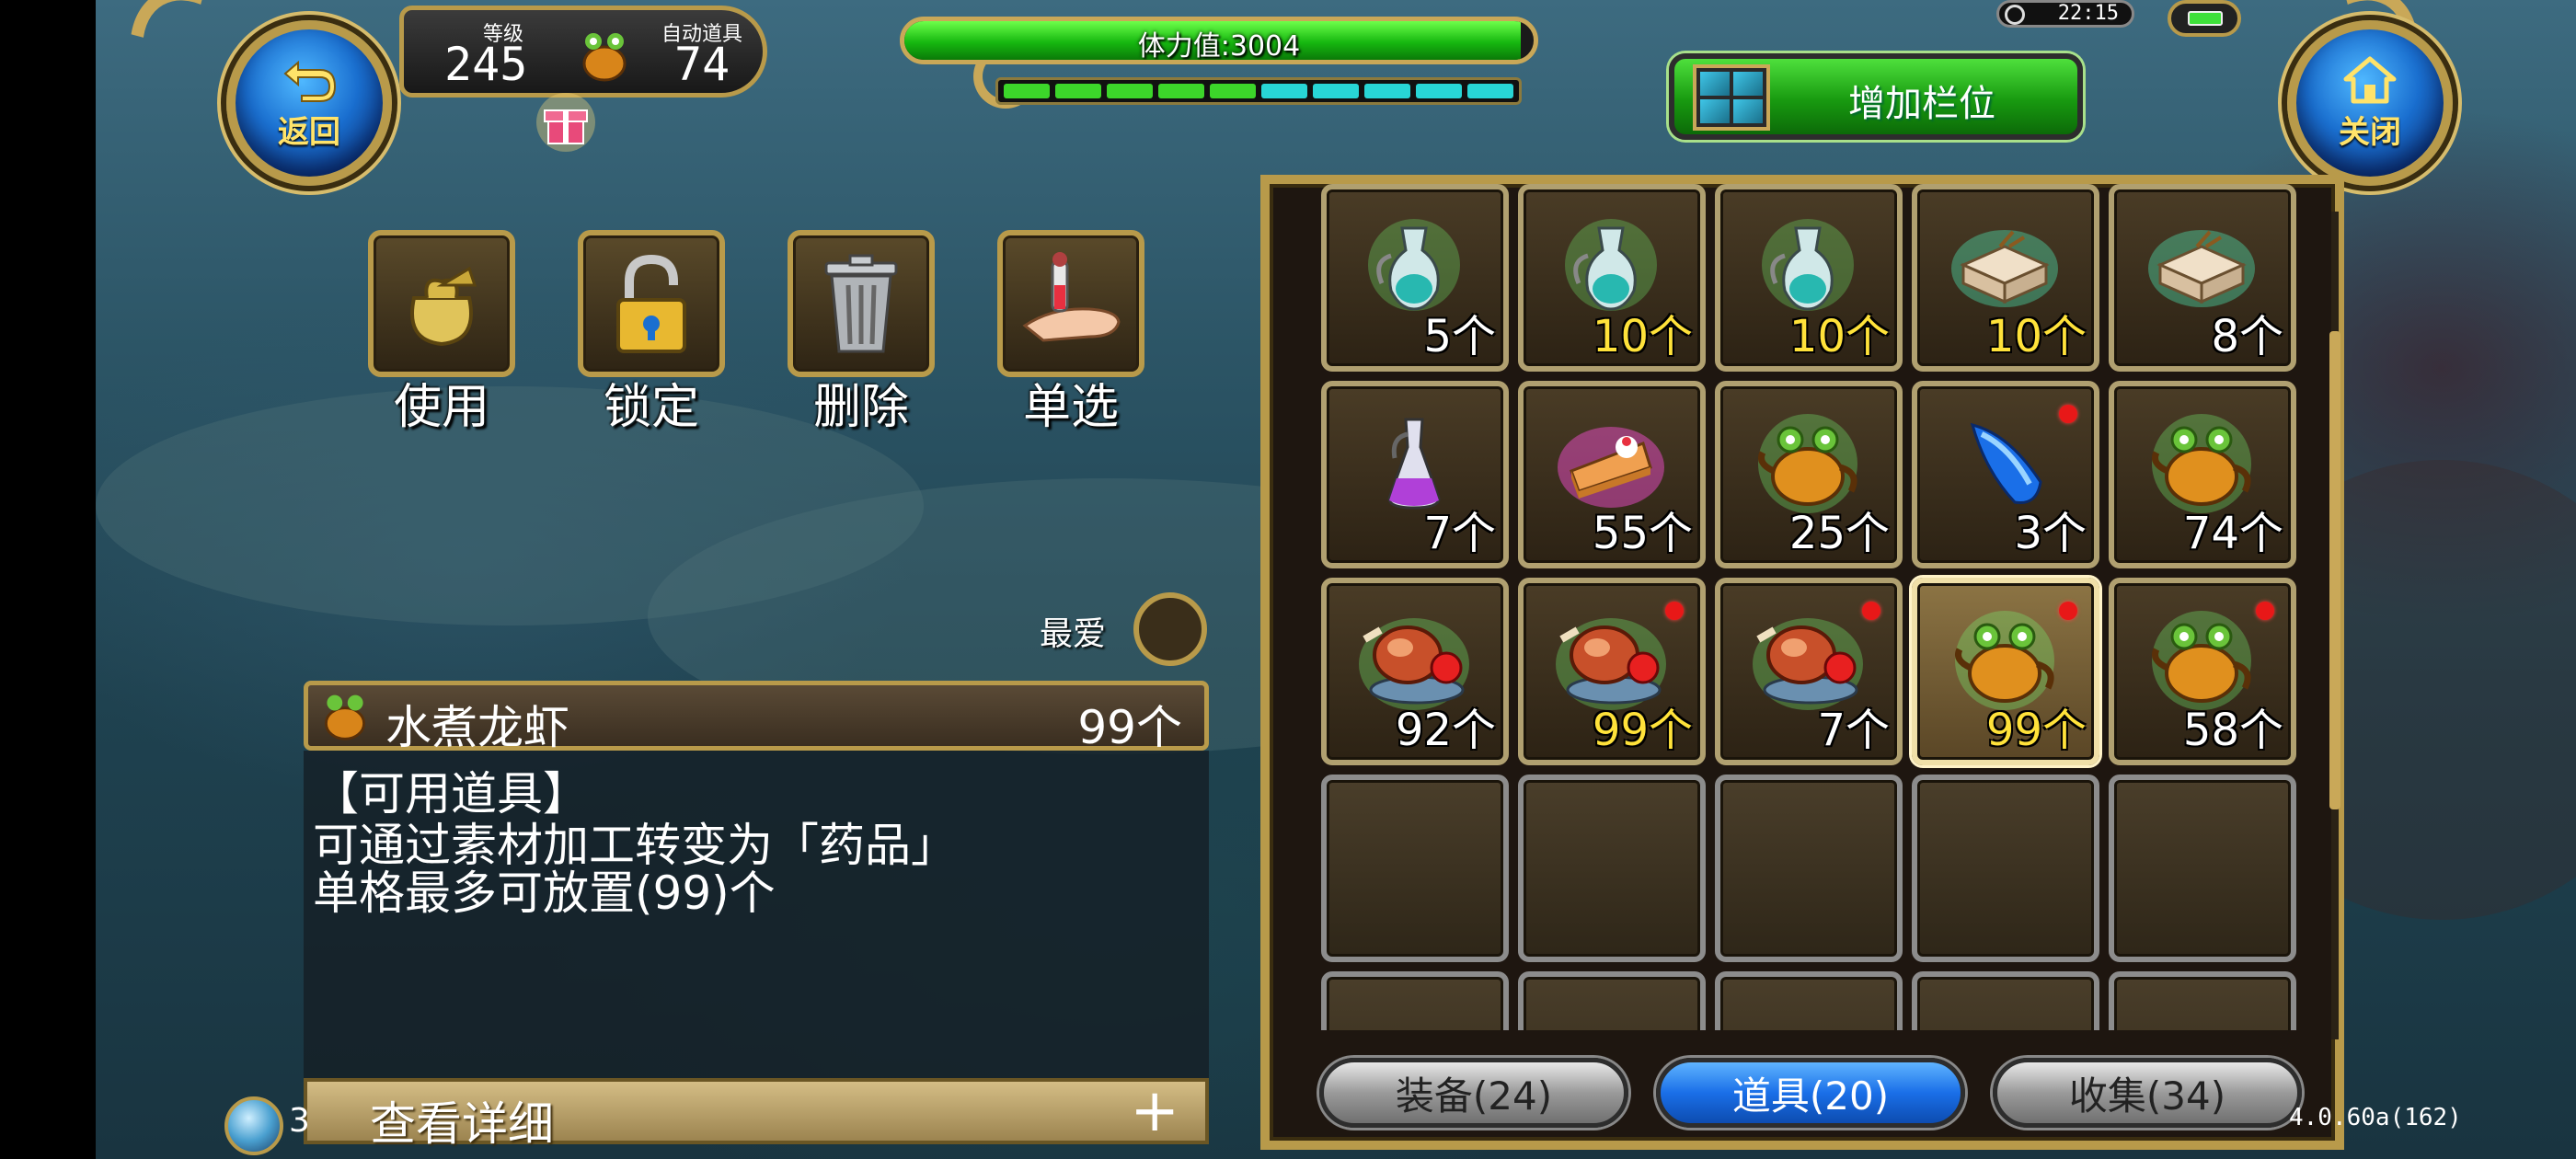  Describe the element at coordinates (2147, 1096) in the screenshot. I see `tab-label: 收集(34)` at that location.